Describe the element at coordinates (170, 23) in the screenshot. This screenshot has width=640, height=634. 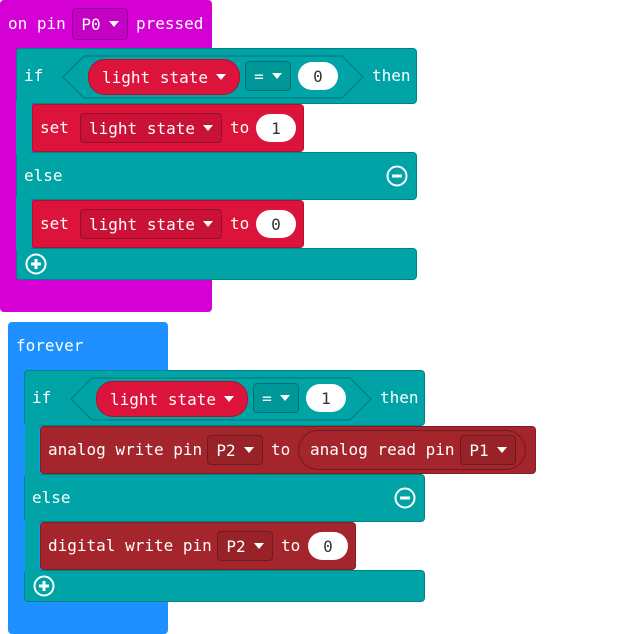
I see `pressed-label: pressed` at that location.